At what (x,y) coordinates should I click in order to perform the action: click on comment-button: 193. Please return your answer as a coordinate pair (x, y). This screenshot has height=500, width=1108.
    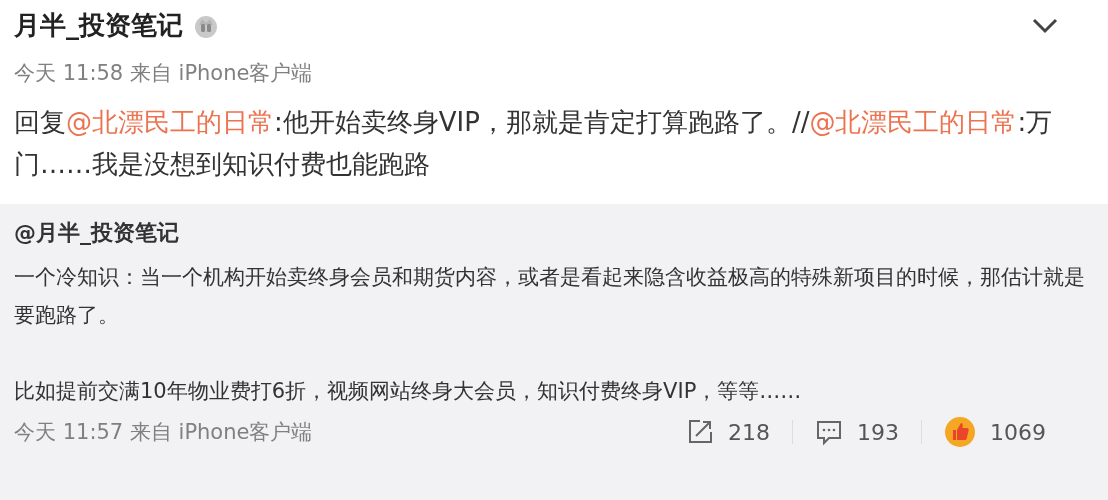
    Looking at the image, I should click on (857, 432).